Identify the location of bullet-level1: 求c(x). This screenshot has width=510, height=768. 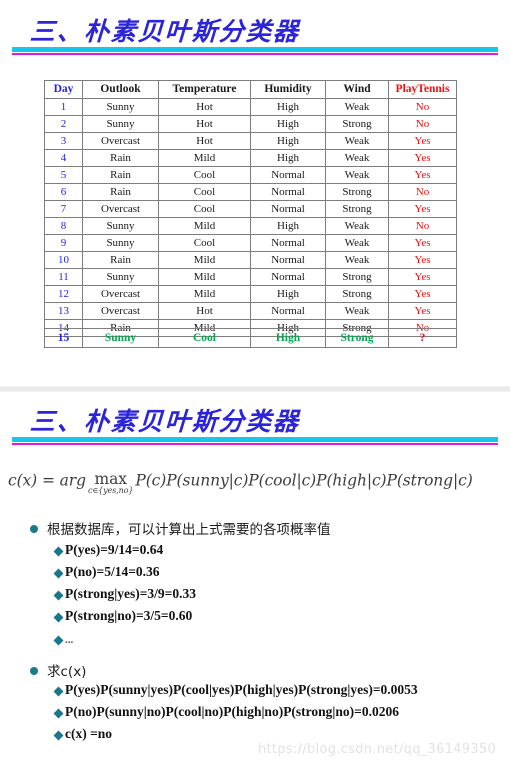
(58, 670).